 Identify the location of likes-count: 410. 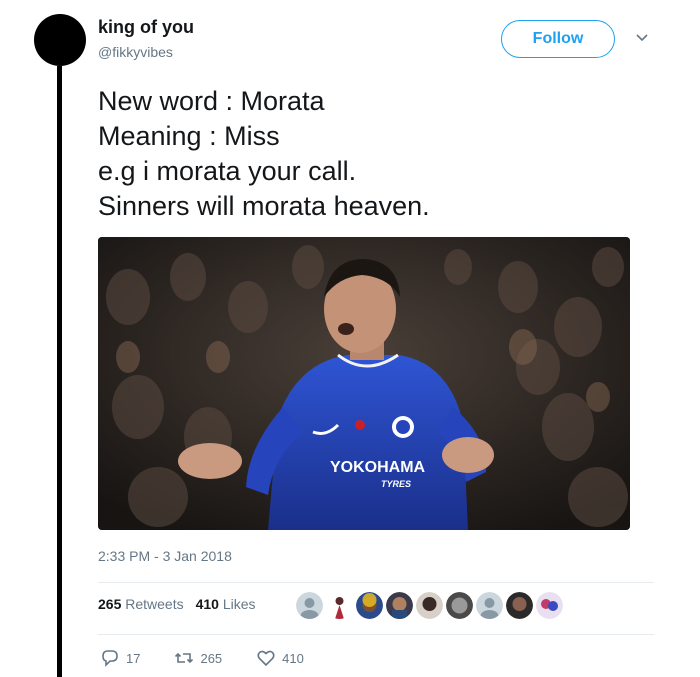
(207, 604).